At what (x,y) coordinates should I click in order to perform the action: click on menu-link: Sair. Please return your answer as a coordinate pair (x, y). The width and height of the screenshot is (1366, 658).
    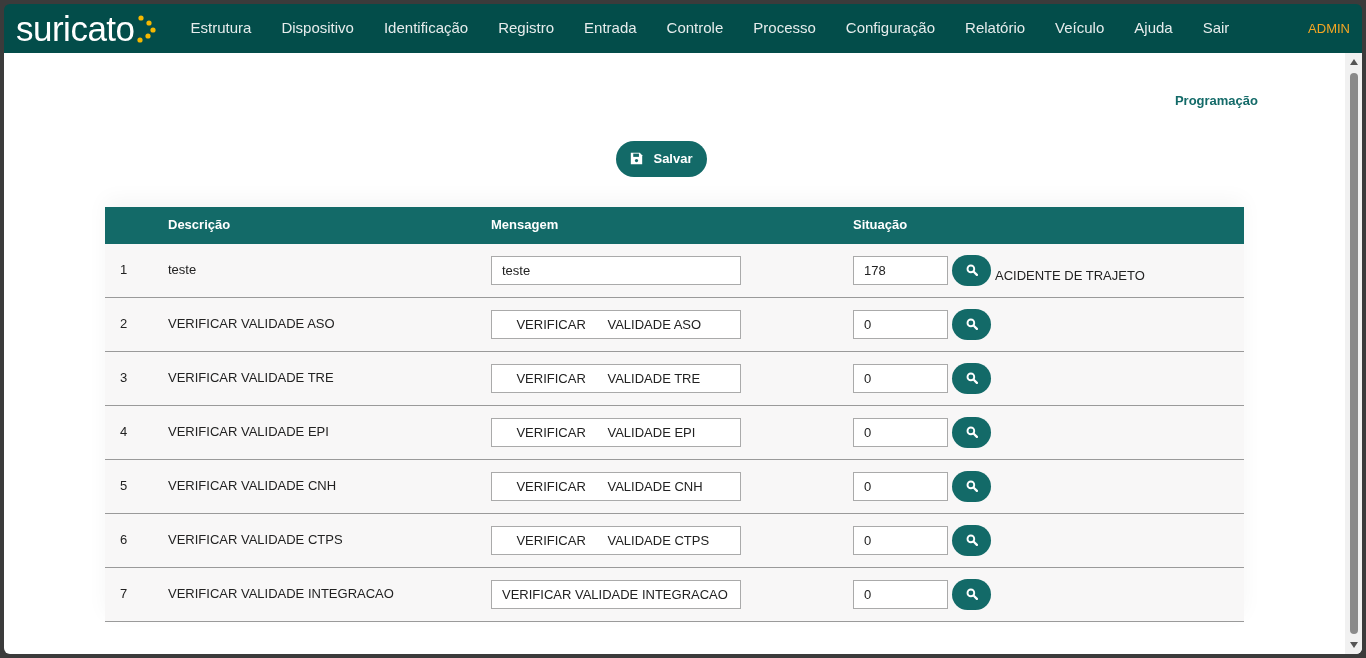
    Looking at the image, I should click on (1216, 28).